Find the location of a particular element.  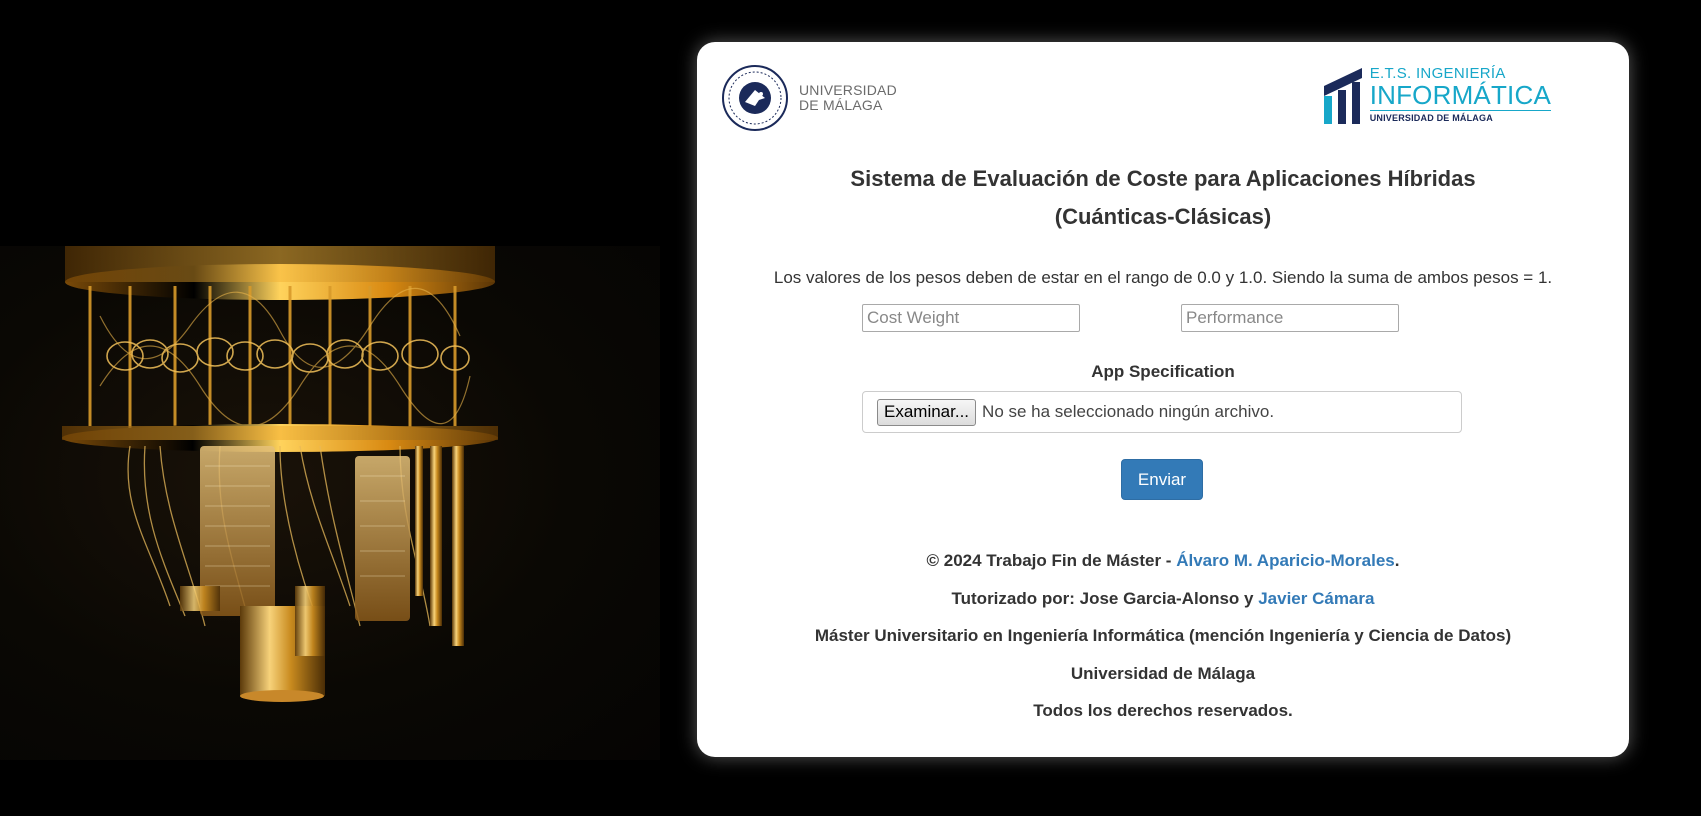

copyright-prefix: © 2024 Trabajo Fin de Máster - is located at coordinates (1051, 560).